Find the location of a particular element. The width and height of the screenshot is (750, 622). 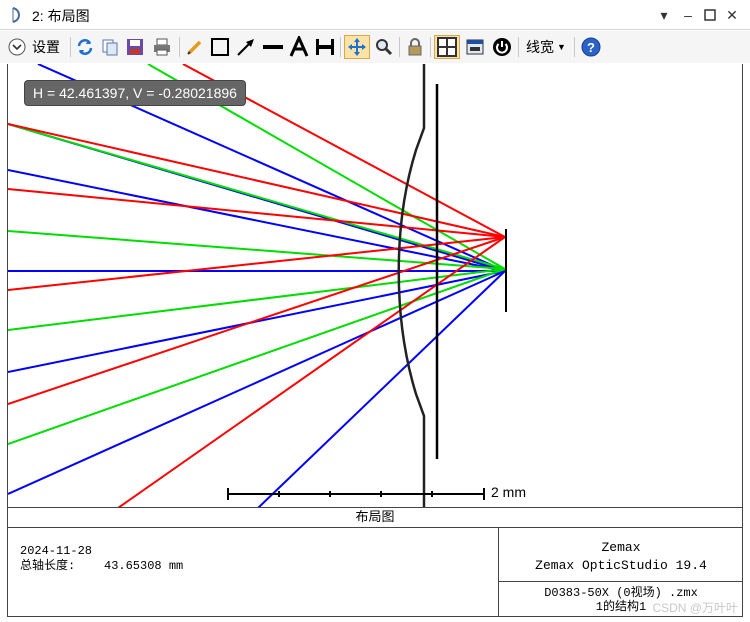

maximize-button is located at coordinates (710, 15).